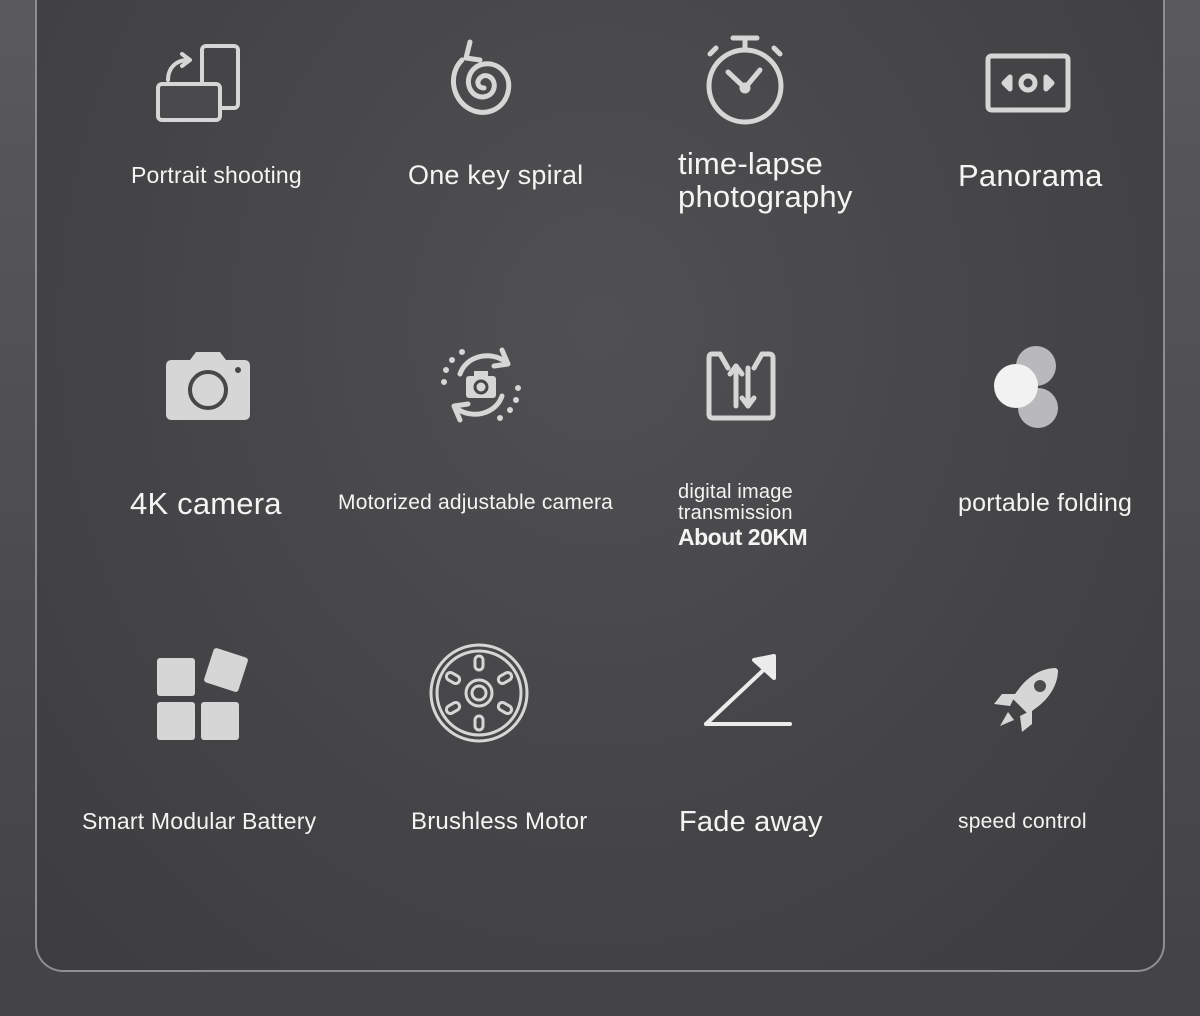 Image resolution: width=1200 pixels, height=1016 pixels. What do you see at coordinates (748, 691) in the screenshot?
I see `fade-away-arrow-icon` at bounding box center [748, 691].